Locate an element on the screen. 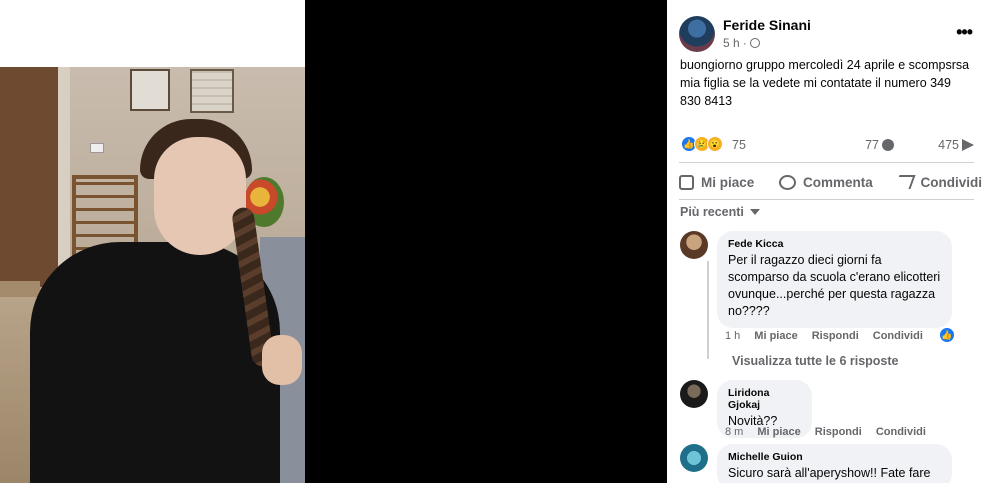 Image resolution: width=982 pixels, height=483 pixels. comment-like-icon: 👍 is located at coordinates (947, 335).